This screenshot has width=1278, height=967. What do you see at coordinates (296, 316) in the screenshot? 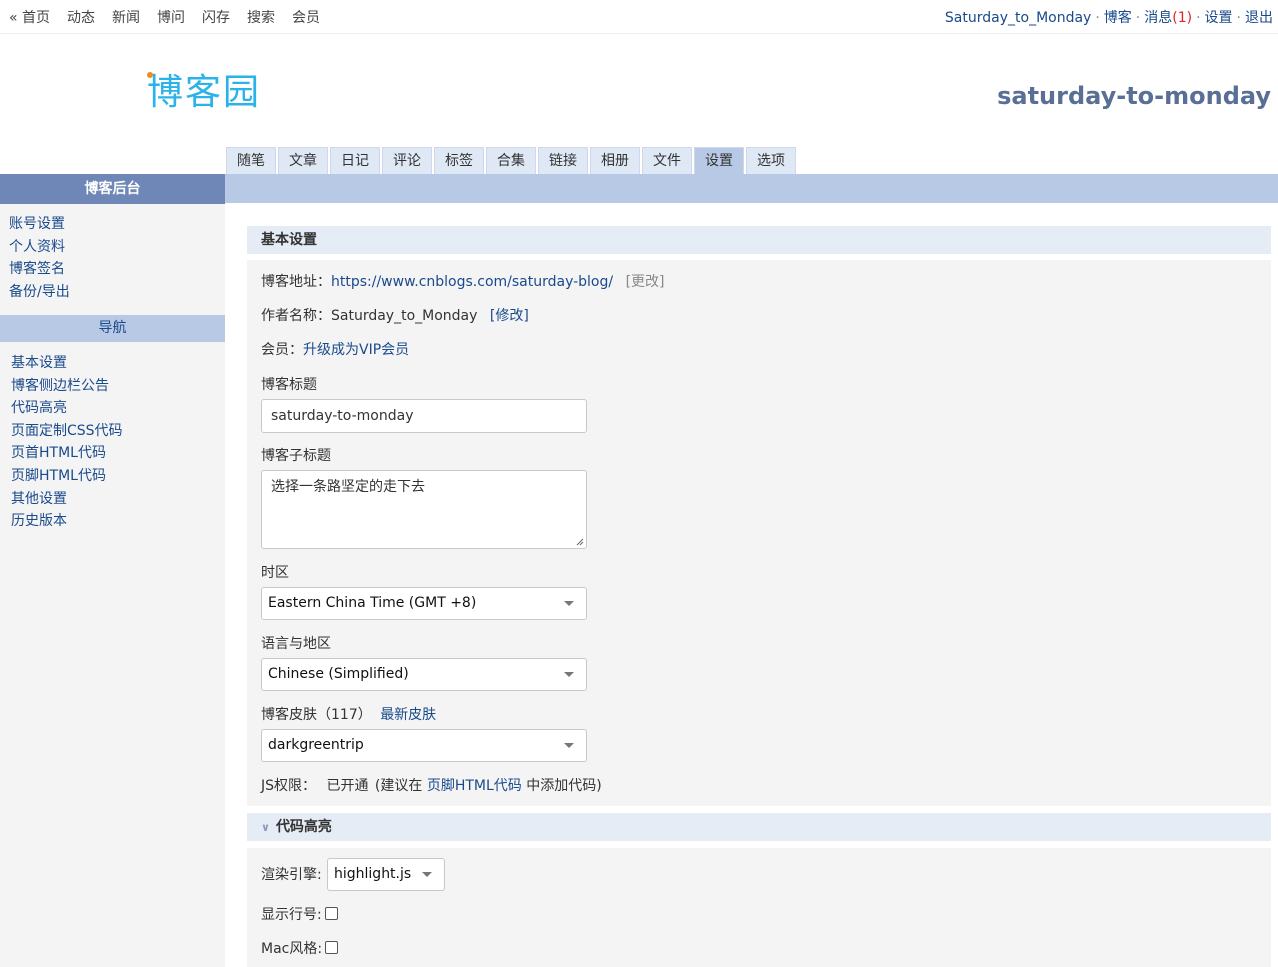
I see `author-label: 作者名称：` at bounding box center [296, 316].